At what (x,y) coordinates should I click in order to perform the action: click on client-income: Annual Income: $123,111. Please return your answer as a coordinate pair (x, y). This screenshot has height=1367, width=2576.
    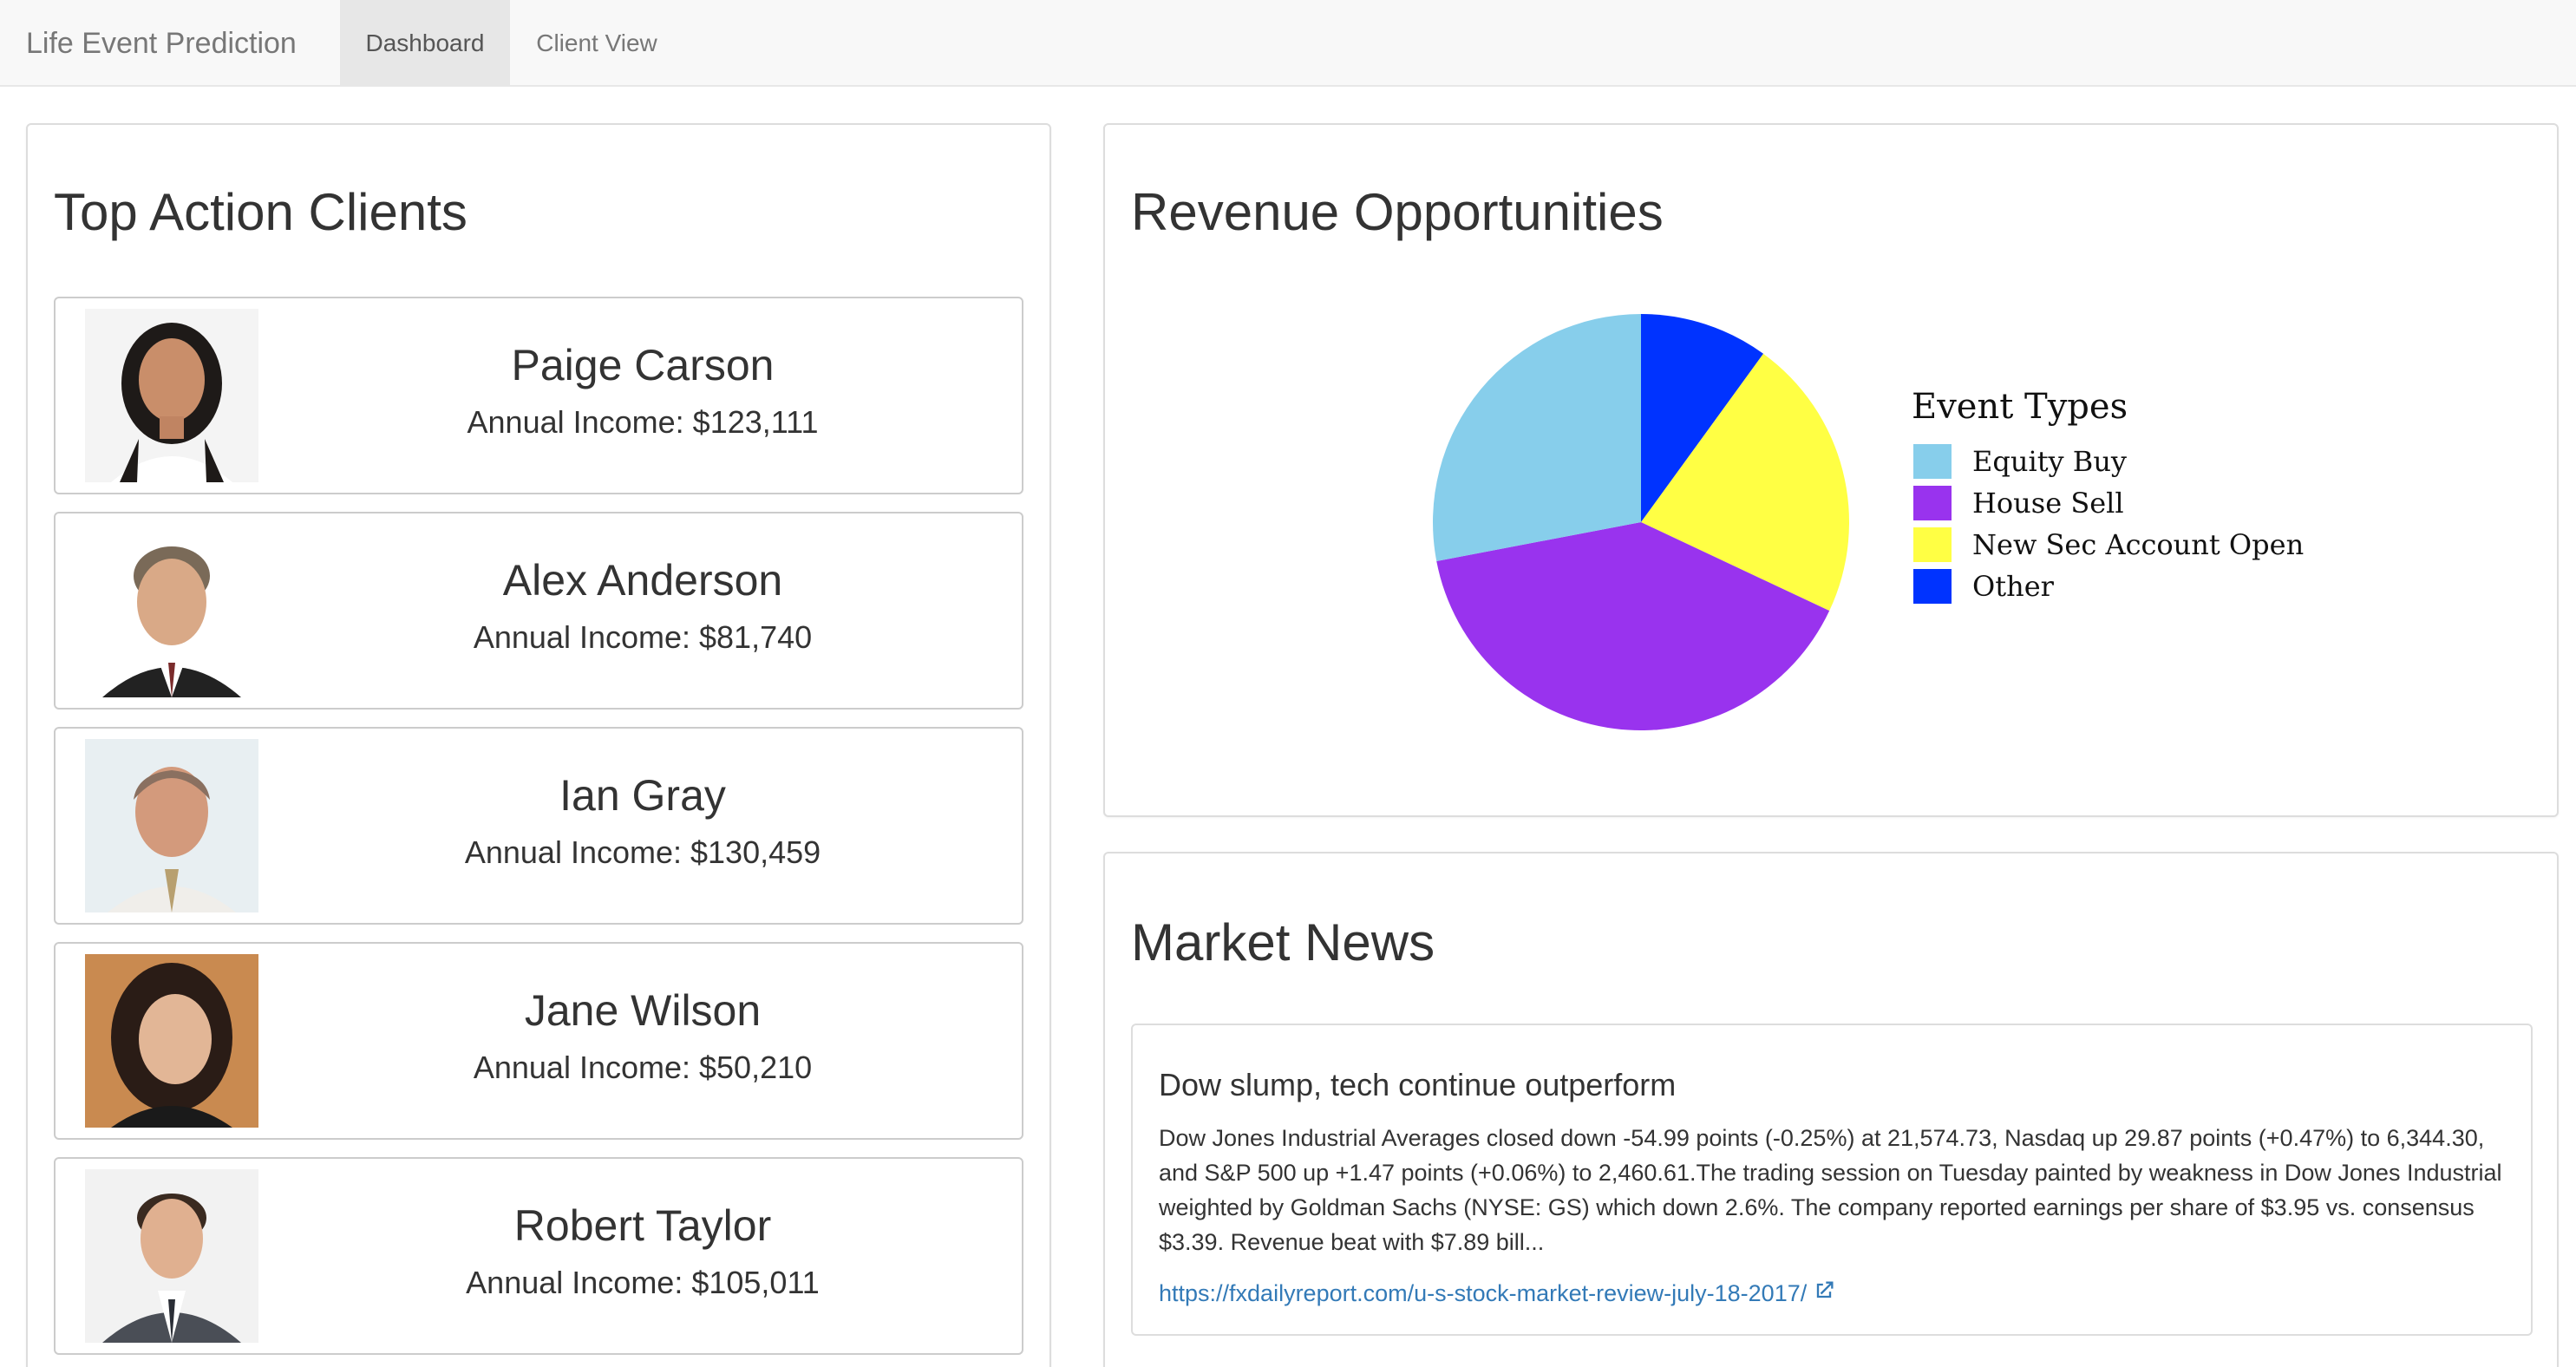
    Looking at the image, I should click on (643, 422).